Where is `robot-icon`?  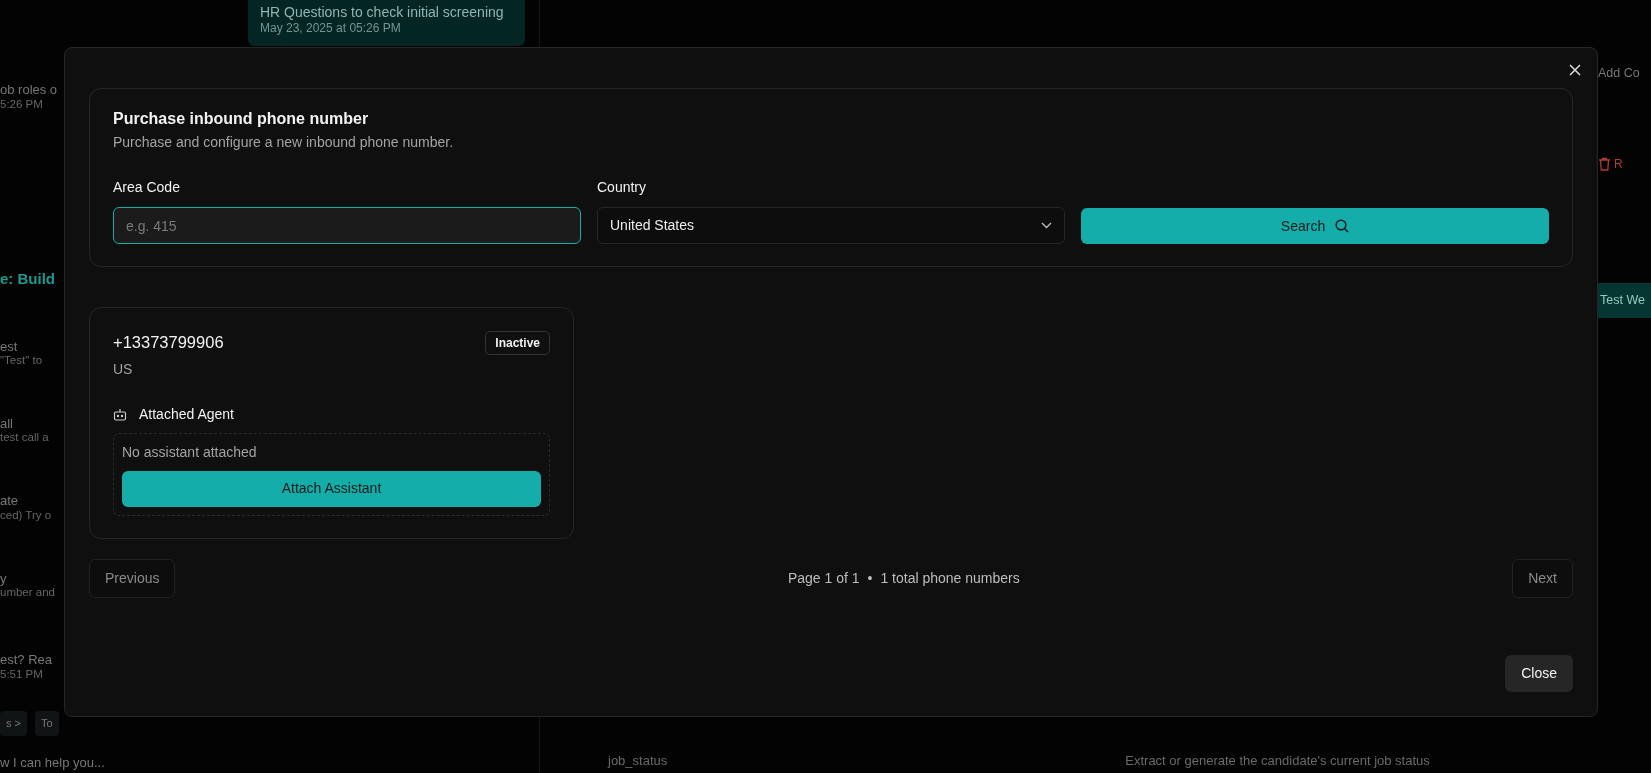
robot-icon is located at coordinates (120, 414).